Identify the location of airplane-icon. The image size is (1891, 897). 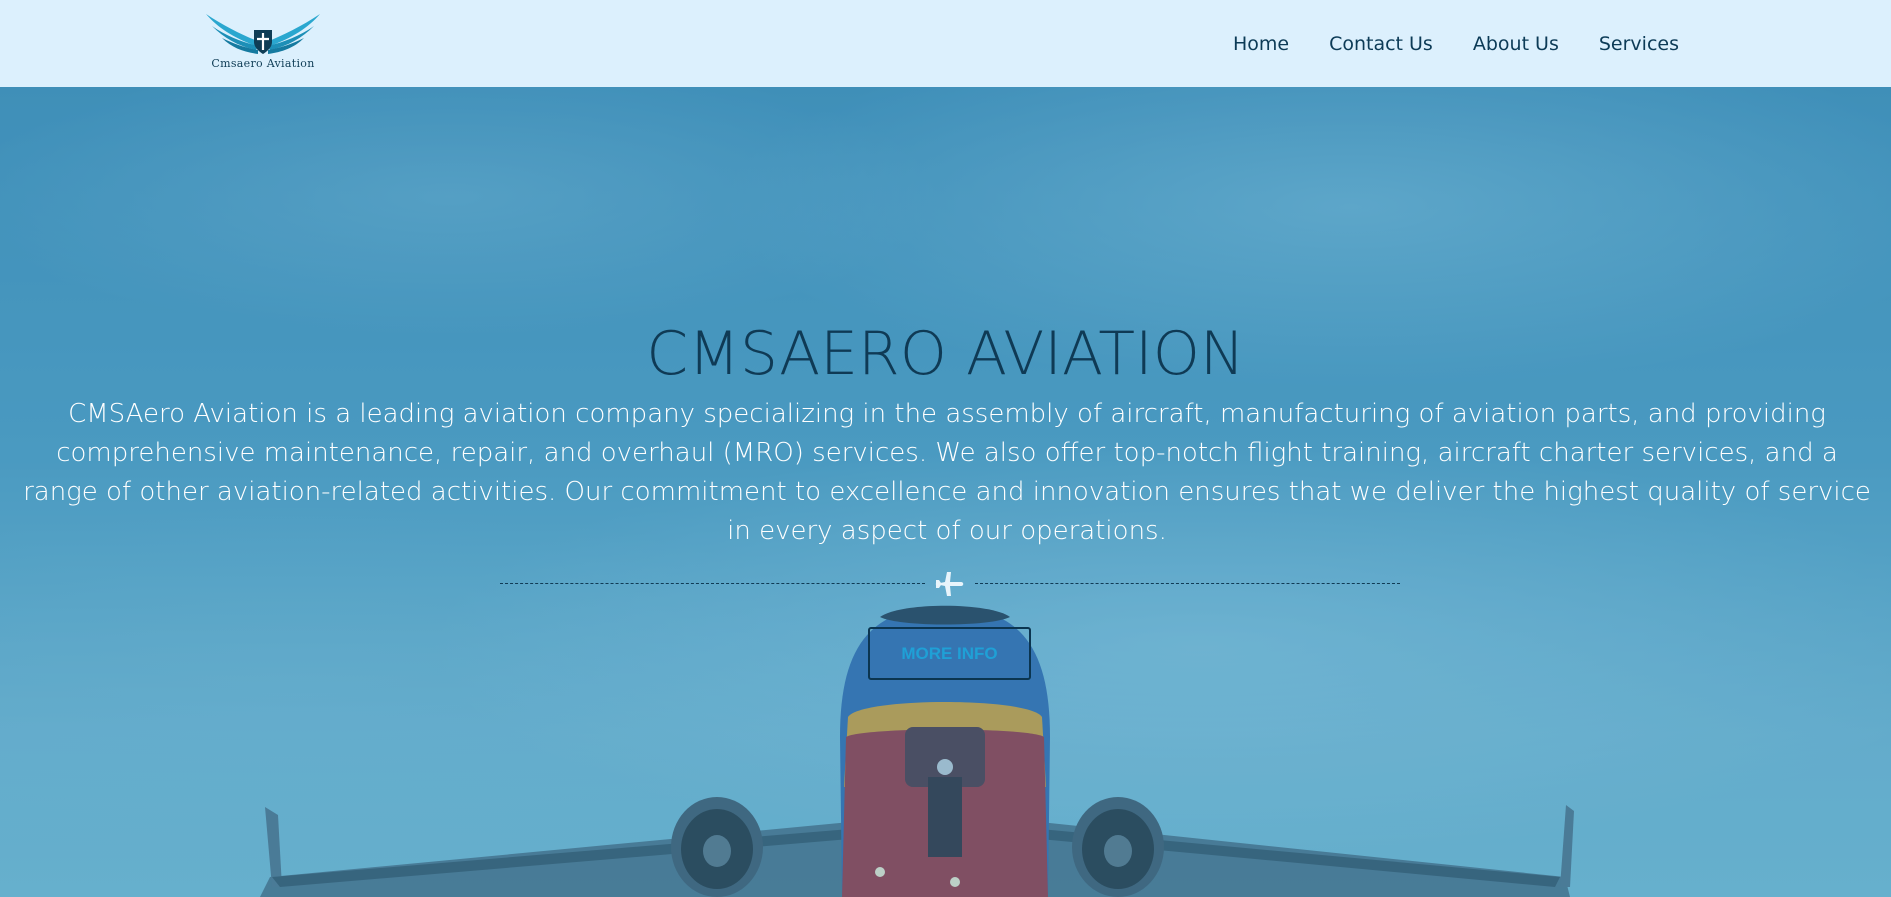
(949, 584).